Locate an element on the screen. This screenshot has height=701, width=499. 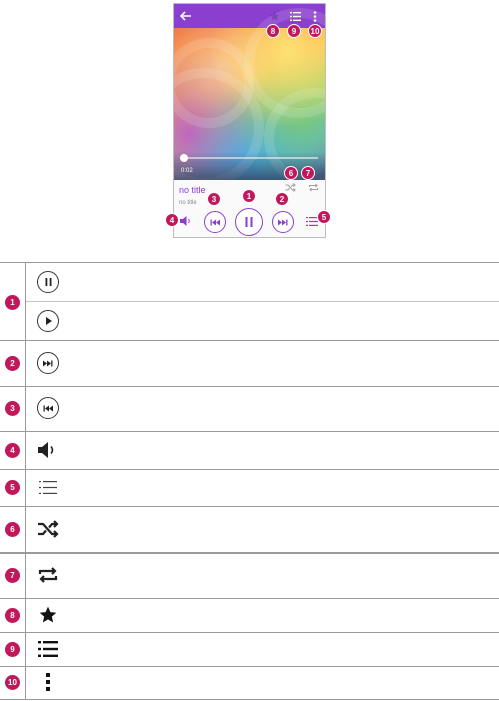
next-track-icon is located at coordinates (48, 363).